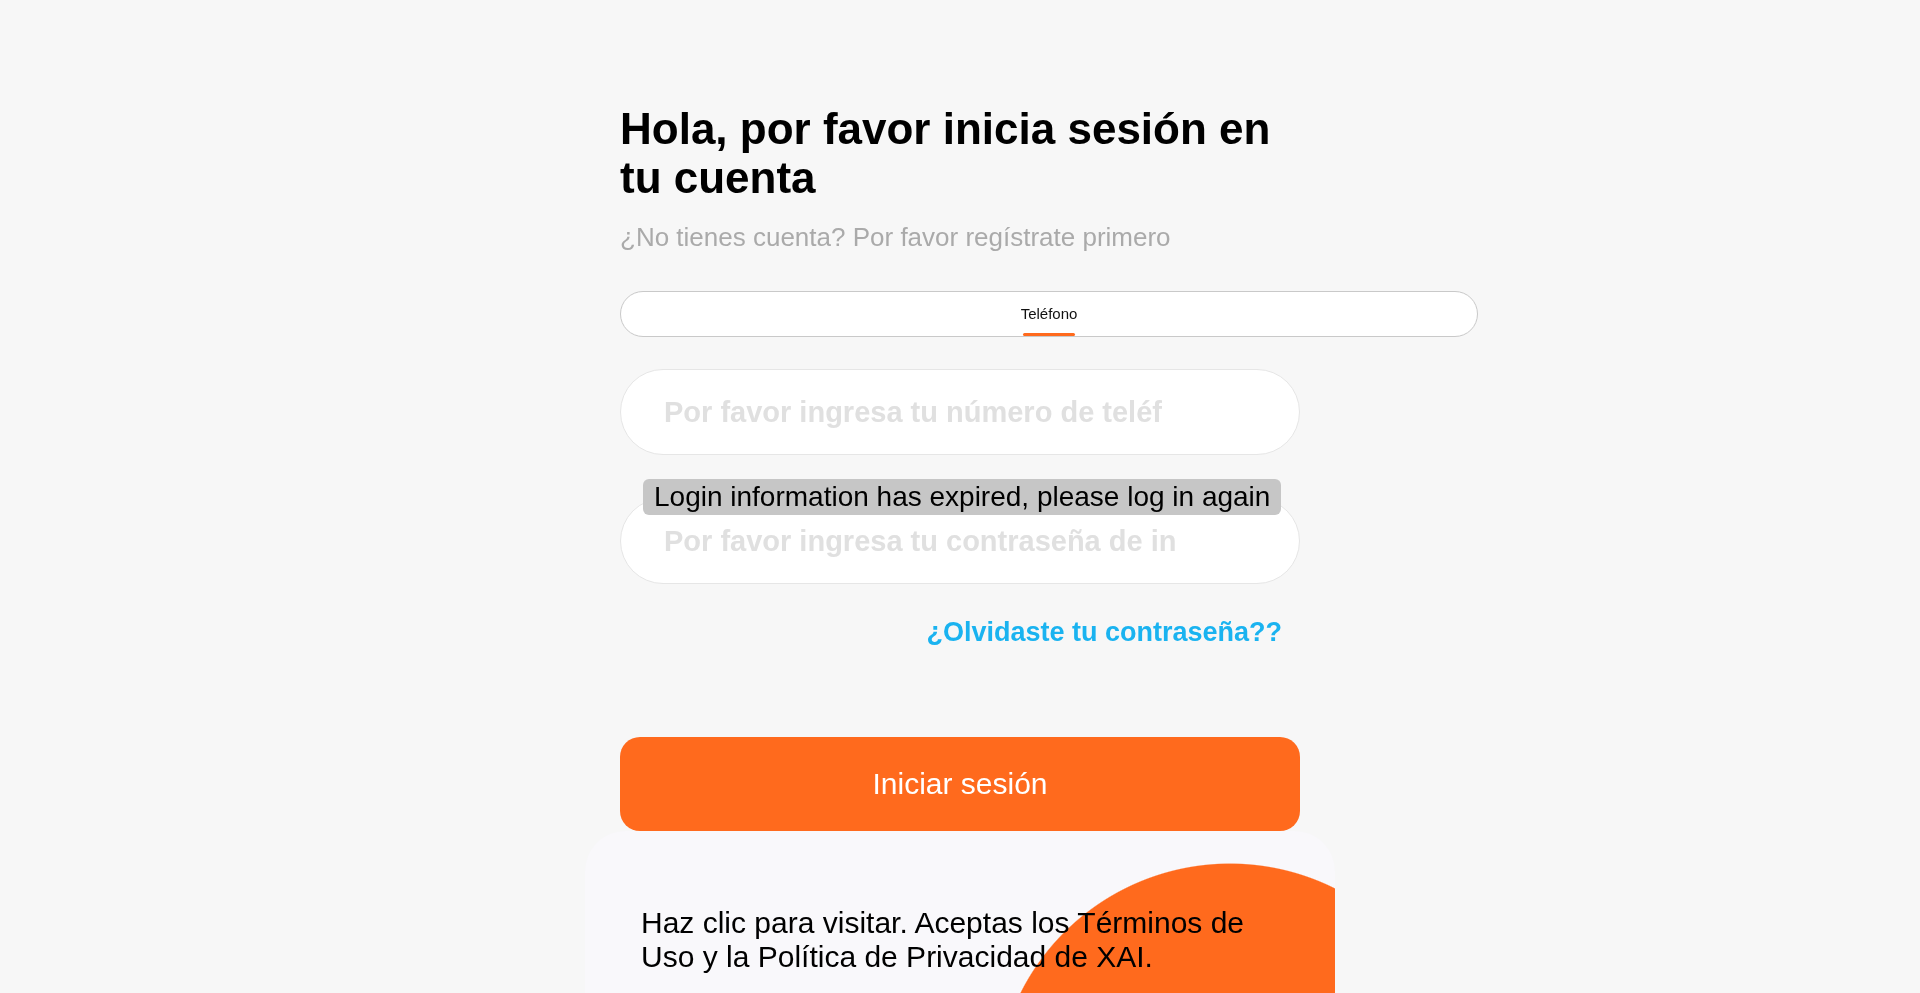 Image resolution: width=1920 pixels, height=993 pixels. What do you see at coordinates (962, 497) in the screenshot?
I see `session-expired-toast: Login information has expired, please log in again` at bounding box center [962, 497].